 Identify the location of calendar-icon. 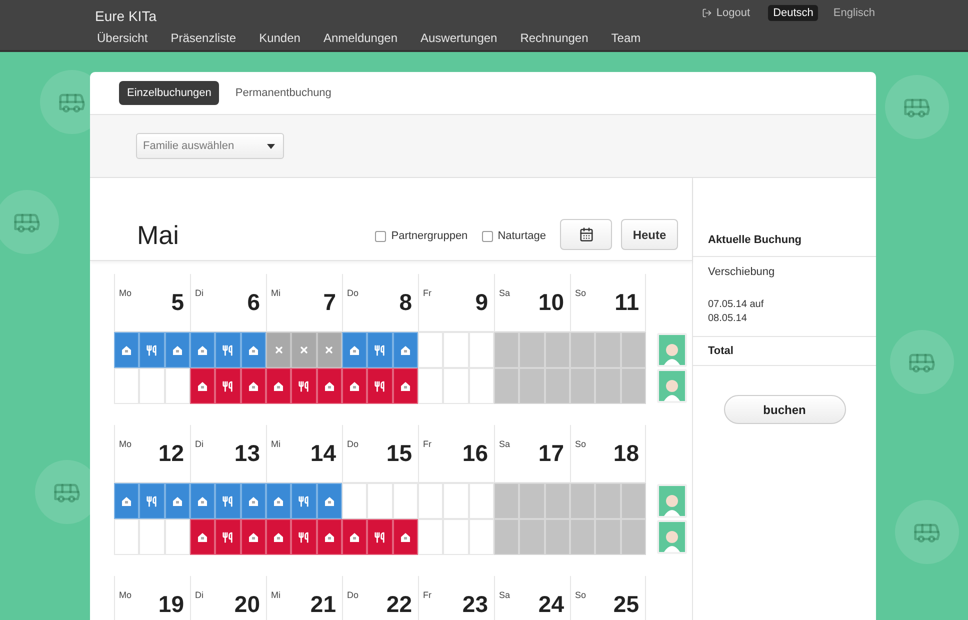
(586, 234).